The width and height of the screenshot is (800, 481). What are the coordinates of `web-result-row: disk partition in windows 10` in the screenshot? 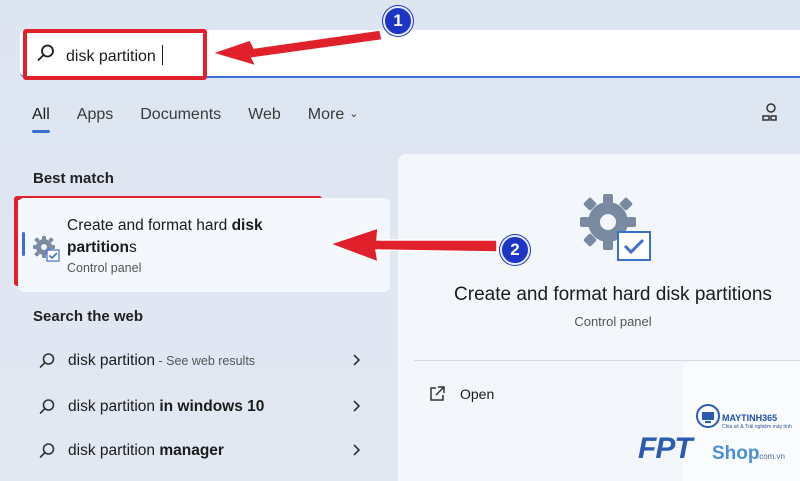 It's located at (206, 407).